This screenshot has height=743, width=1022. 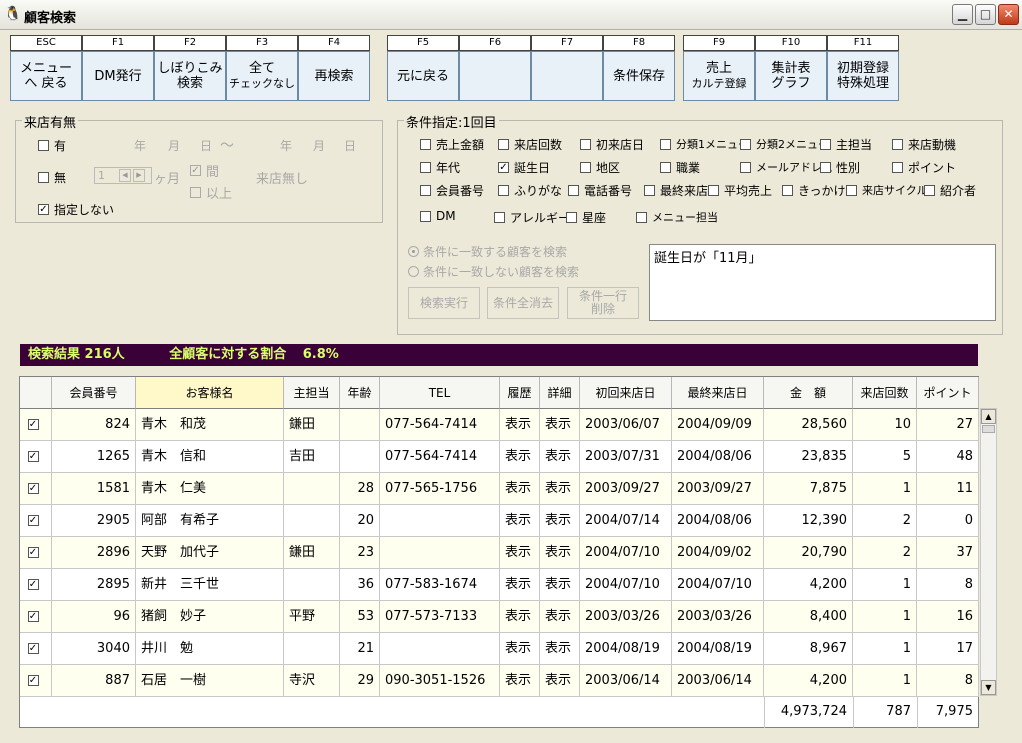 What do you see at coordinates (523, 303) in the screenshot?
I see `clear-conditions-button: 条件全消去` at bounding box center [523, 303].